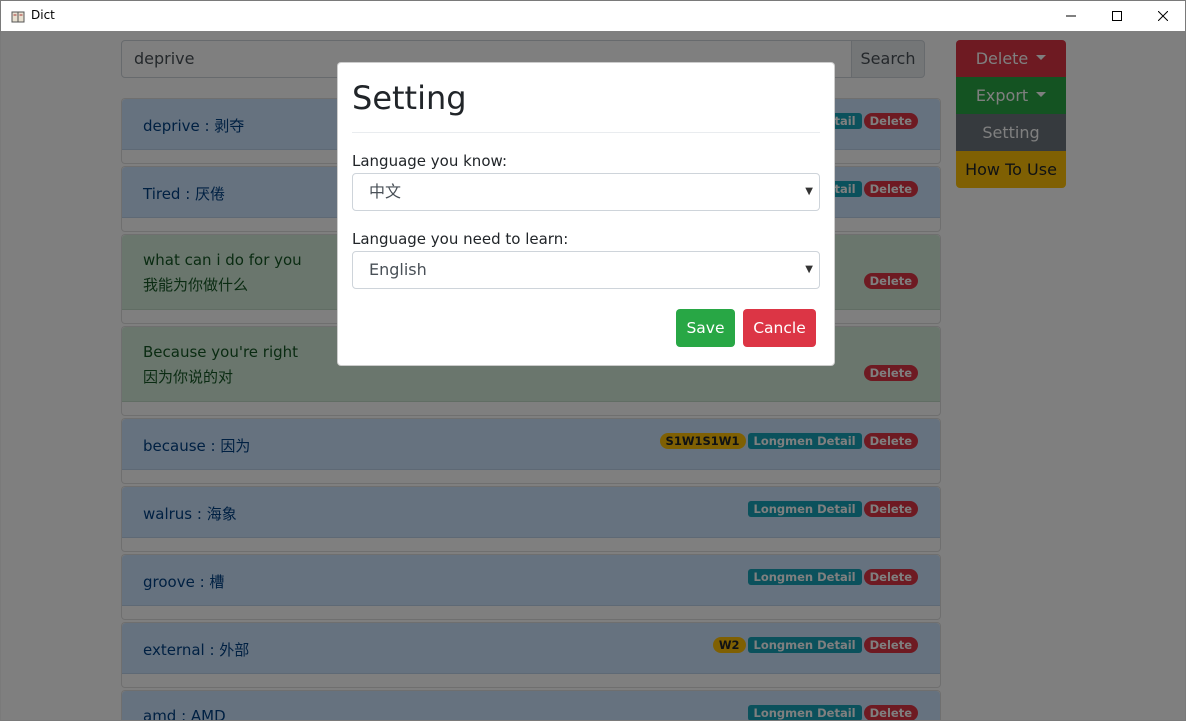 This screenshot has width=1186, height=721. What do you see at coordinates (705, 328) in the screenshot?
I see `save-button: Save` at bounding box center [705, 328].